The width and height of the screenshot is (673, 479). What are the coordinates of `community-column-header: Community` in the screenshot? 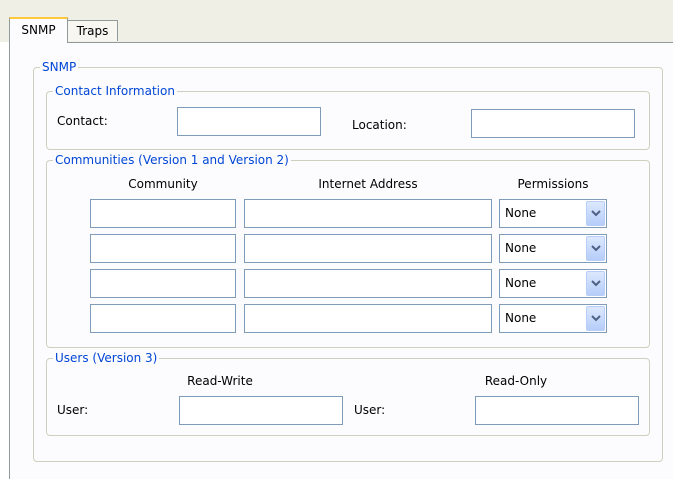 It's located at (163, 184).